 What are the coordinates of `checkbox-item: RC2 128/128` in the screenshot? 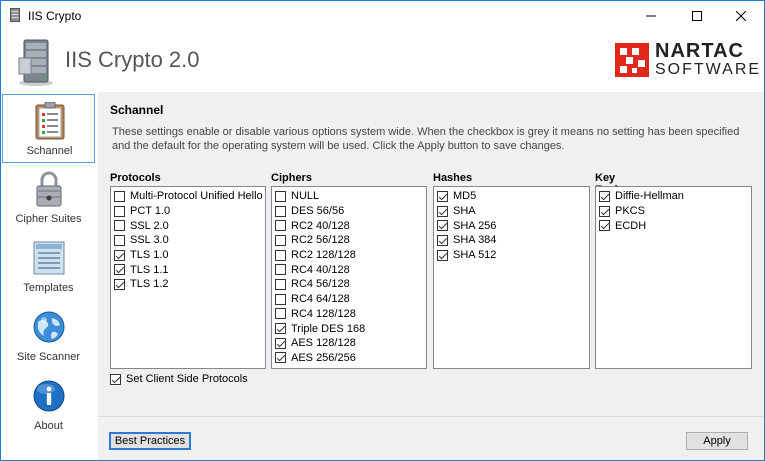 It's located at (350, 255).